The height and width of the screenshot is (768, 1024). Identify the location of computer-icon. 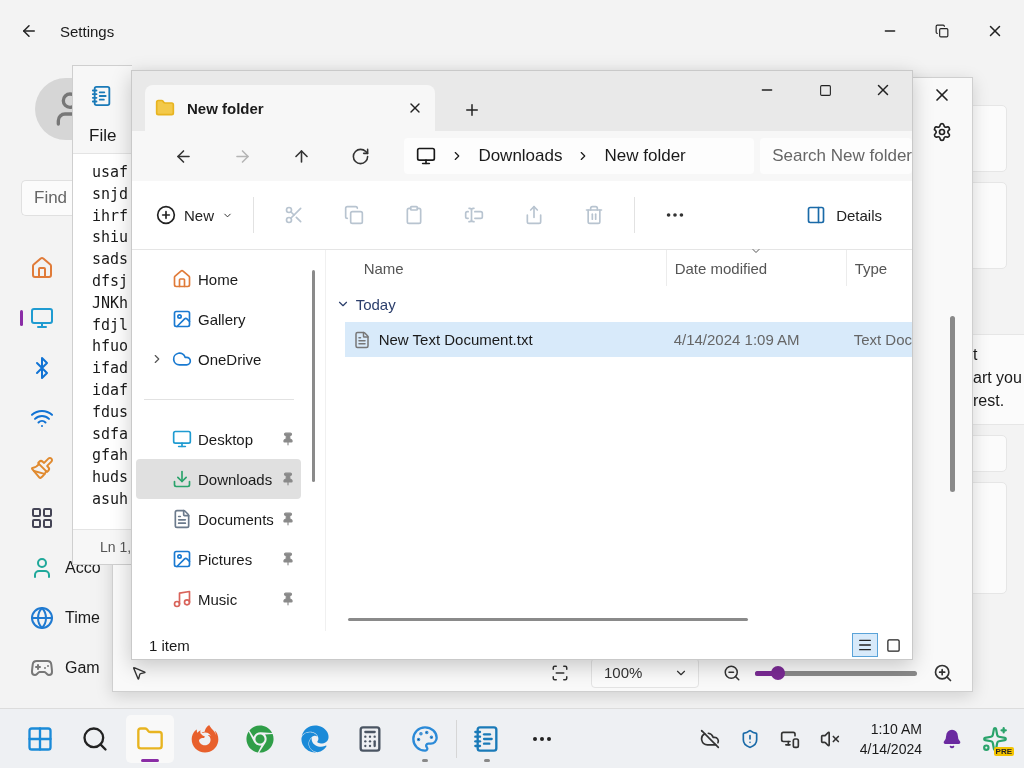
(426, 156).